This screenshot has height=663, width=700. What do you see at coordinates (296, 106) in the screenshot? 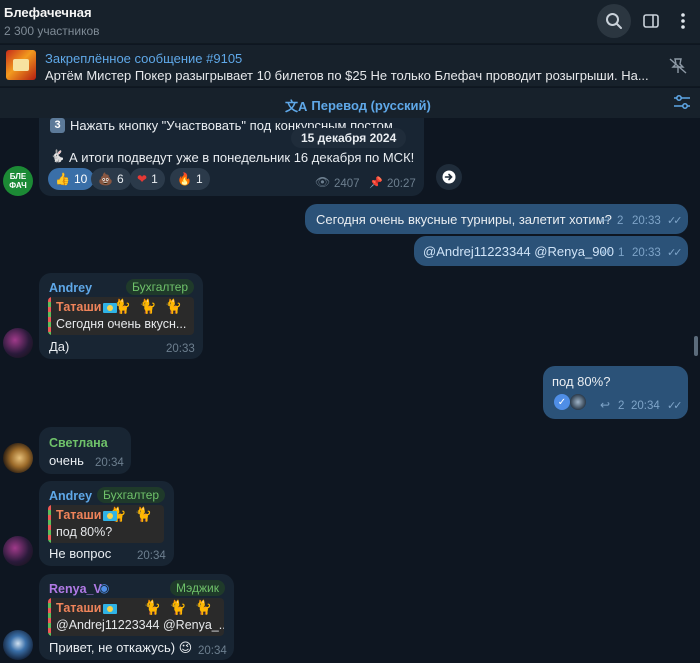
I see `translate-icon: 文A` at bounding box center [296, 106].